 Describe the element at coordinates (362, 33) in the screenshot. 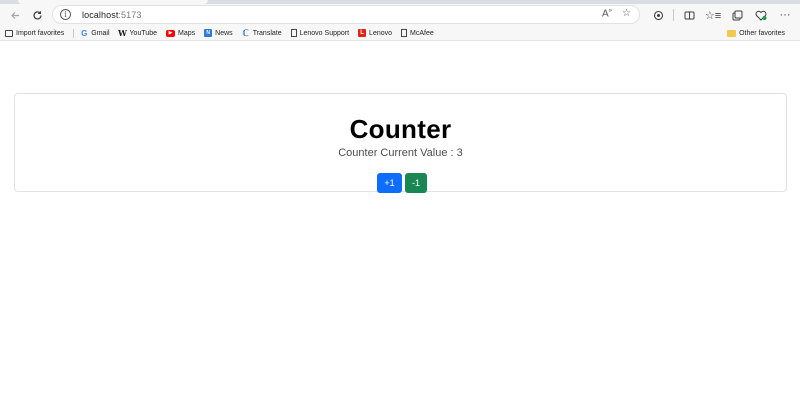

I see `lenovo-icon: L` at that location.